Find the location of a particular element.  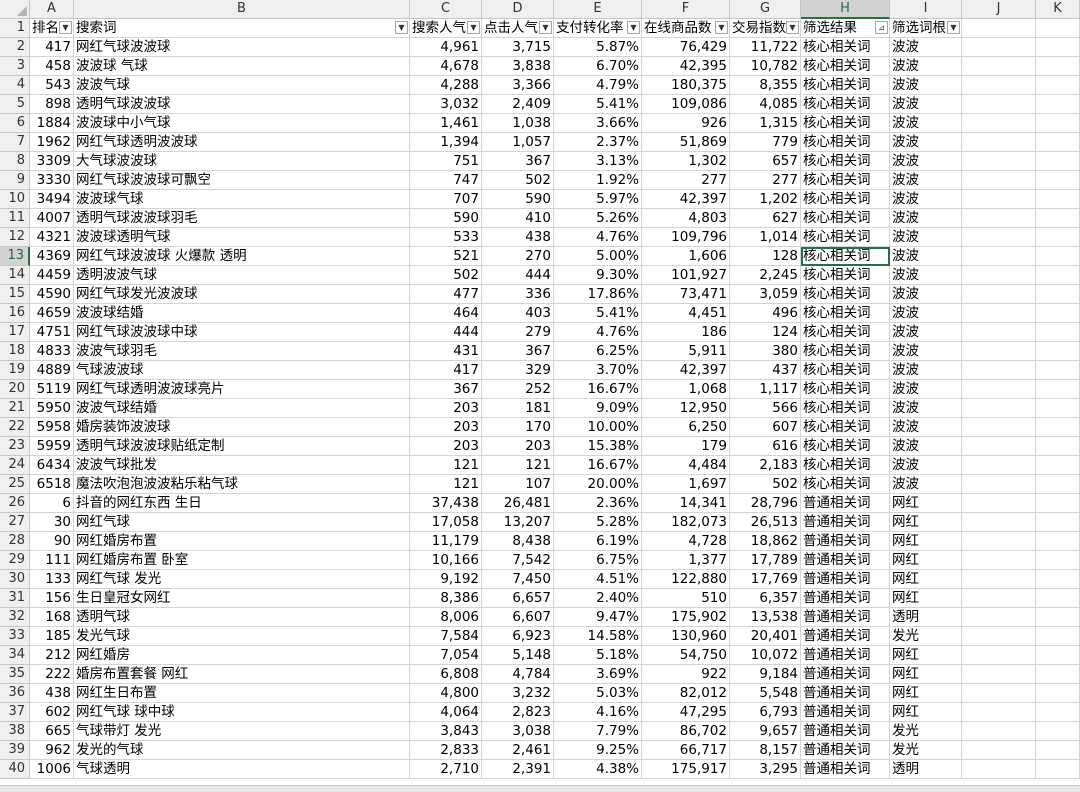

row-header: 4 is located at coordinates (15, 85).